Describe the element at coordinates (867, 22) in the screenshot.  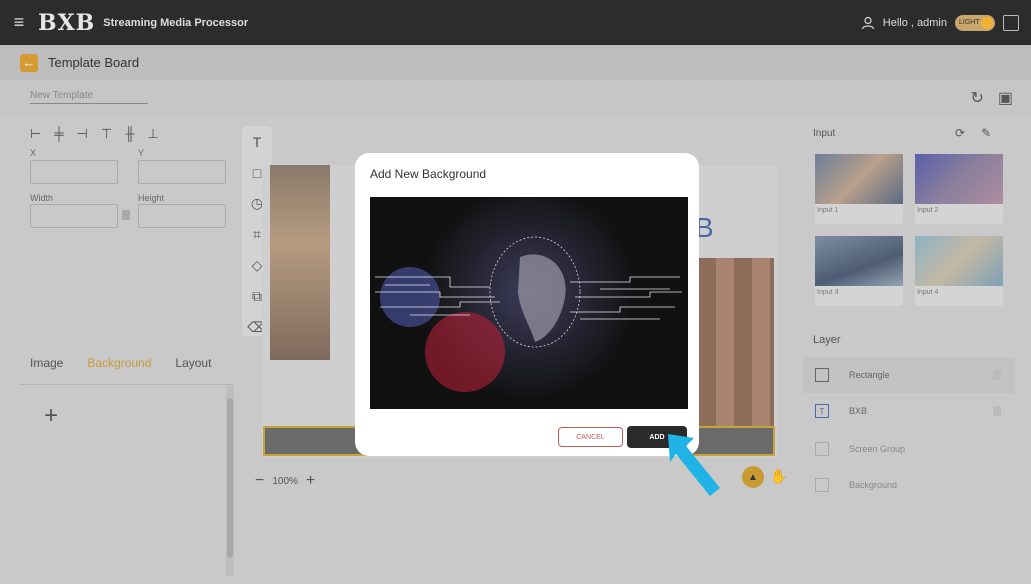
I see `user-icon` at that location.